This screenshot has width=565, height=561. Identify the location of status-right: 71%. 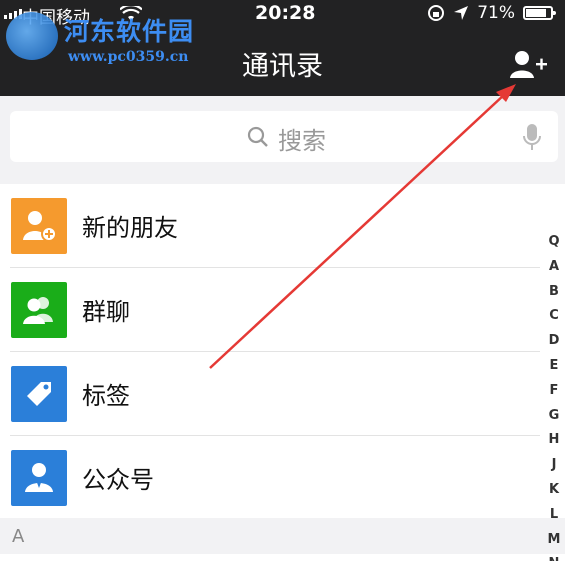
(491, 13).